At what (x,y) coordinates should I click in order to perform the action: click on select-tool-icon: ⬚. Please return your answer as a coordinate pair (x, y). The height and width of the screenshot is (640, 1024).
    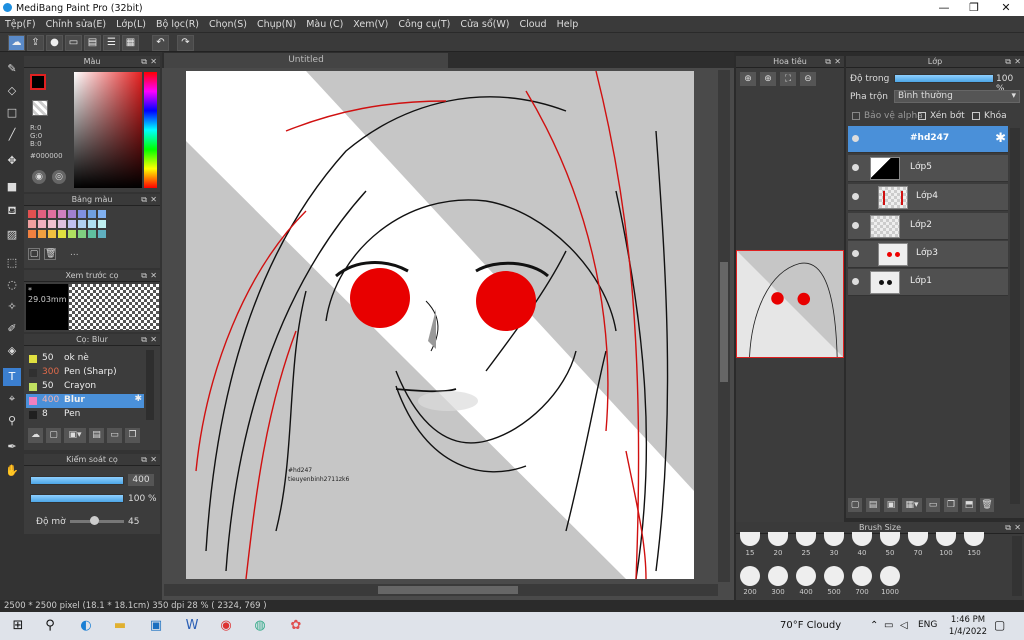
    Looking at the image, I should click on (12, 263).